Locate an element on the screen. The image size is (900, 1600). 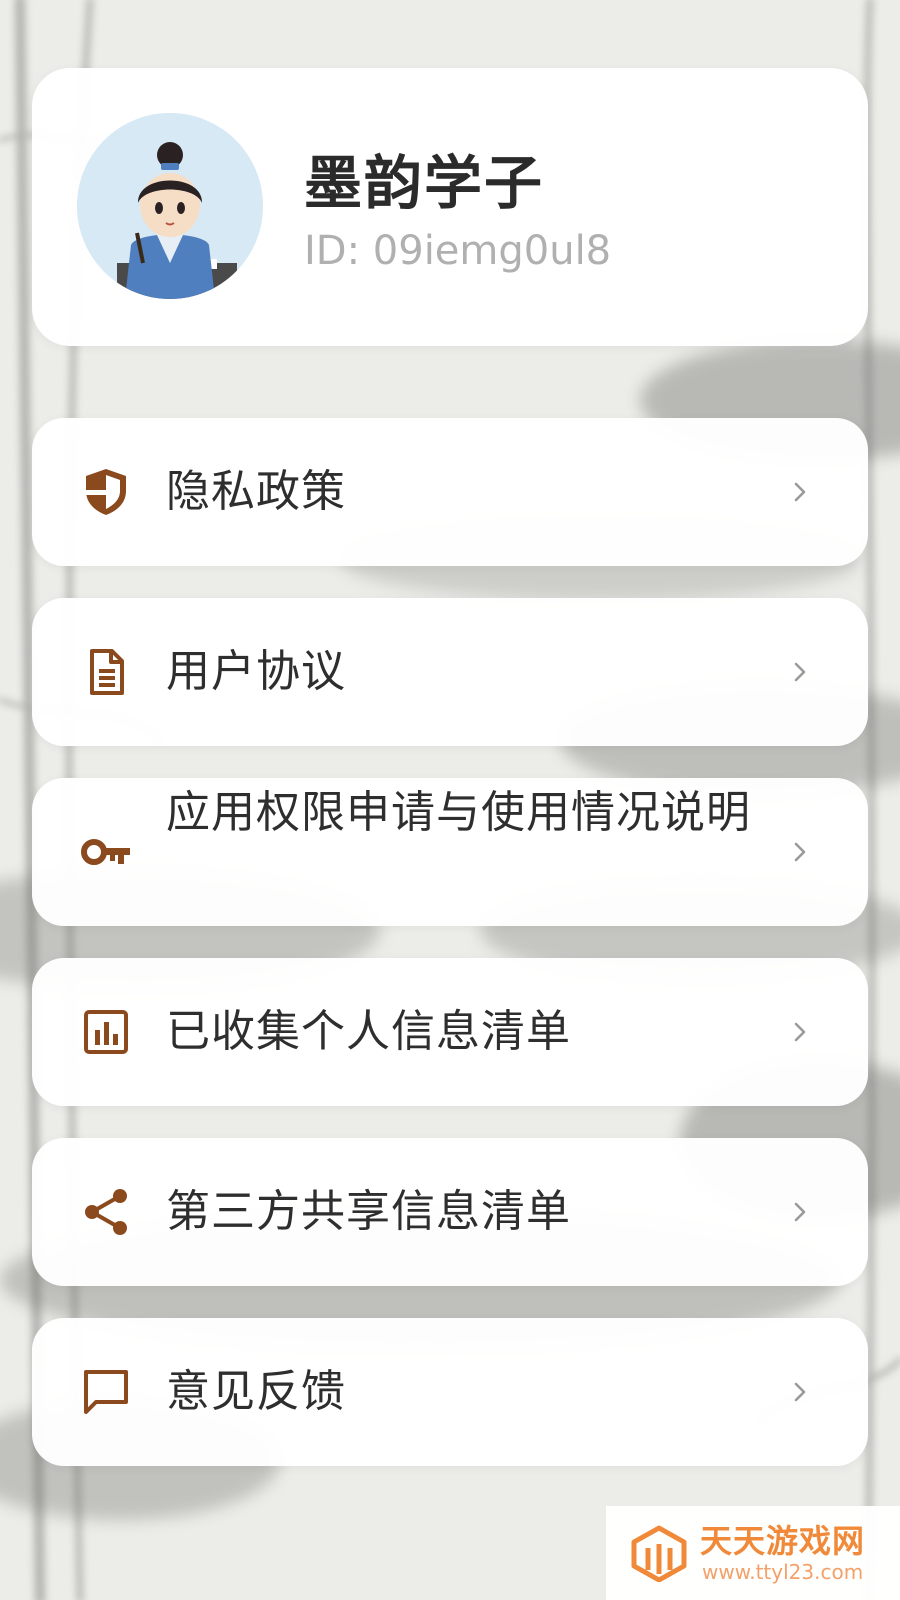
watermark-logo-icon is located at coordinates (659, 1553).